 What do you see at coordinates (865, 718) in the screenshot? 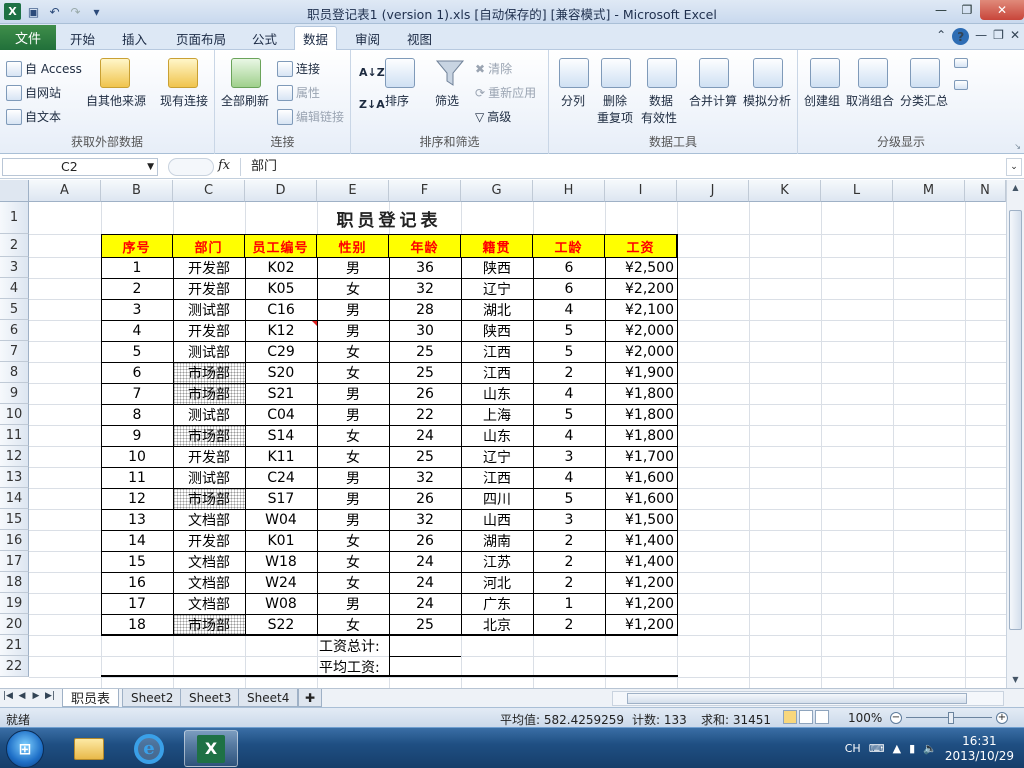
I see `zoom-level: 100%` at bounding box center [865, 718].